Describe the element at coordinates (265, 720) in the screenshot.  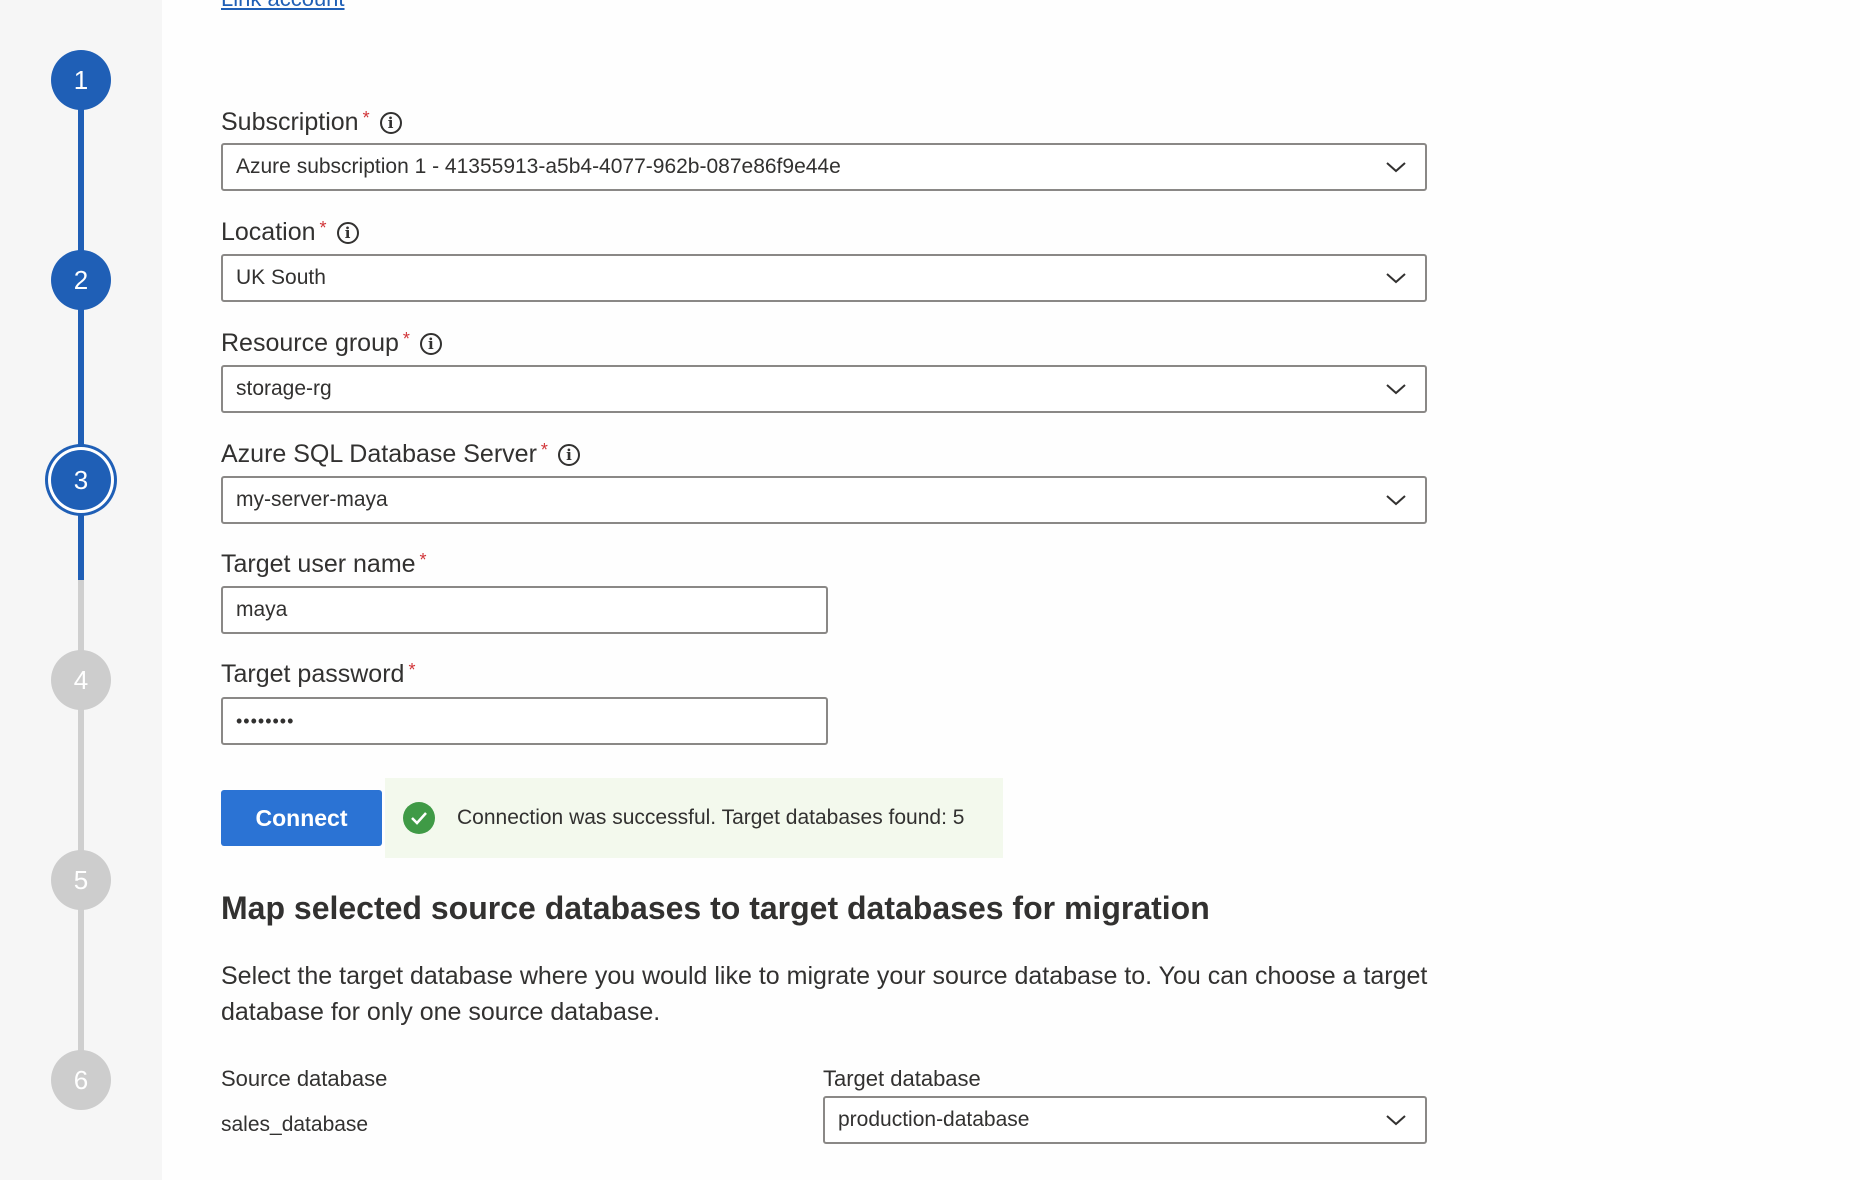
I see `password-value: ••••••••` at that location.